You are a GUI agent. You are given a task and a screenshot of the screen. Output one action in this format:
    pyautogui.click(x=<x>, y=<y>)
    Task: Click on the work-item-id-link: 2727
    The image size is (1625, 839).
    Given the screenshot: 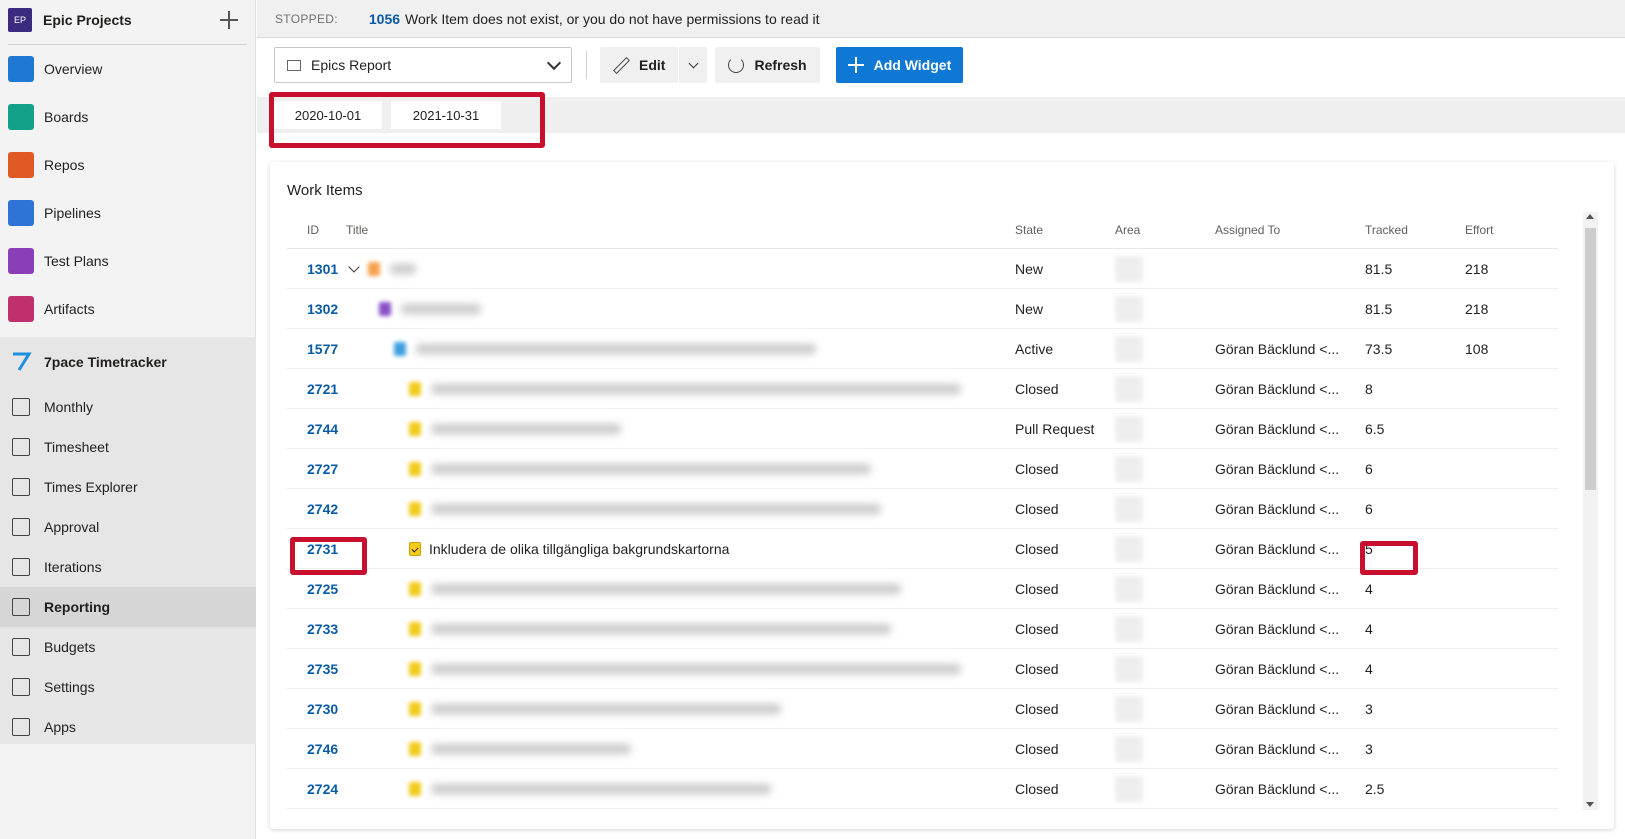 What is the action you would take?
    pyautogui.click(x=322, y=469)
    